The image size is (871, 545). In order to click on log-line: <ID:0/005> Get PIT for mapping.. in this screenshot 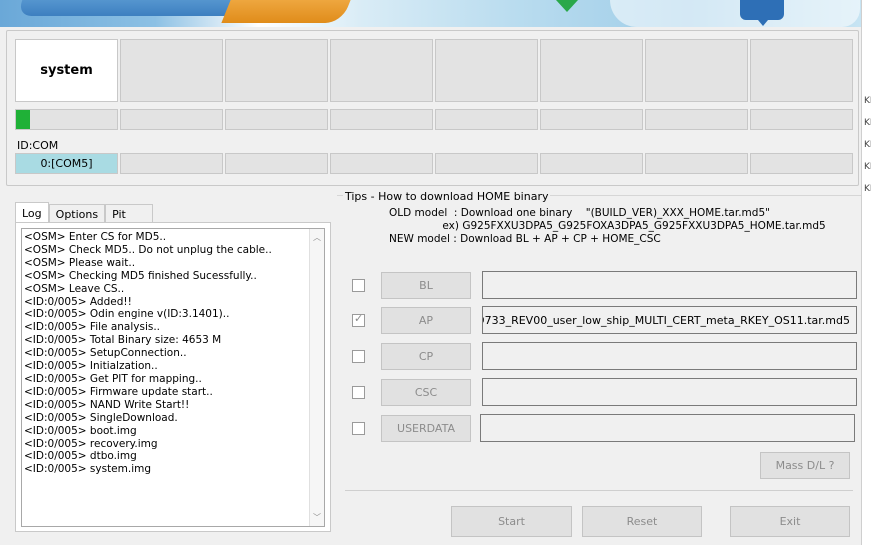, I will do `click(113, 378)`.